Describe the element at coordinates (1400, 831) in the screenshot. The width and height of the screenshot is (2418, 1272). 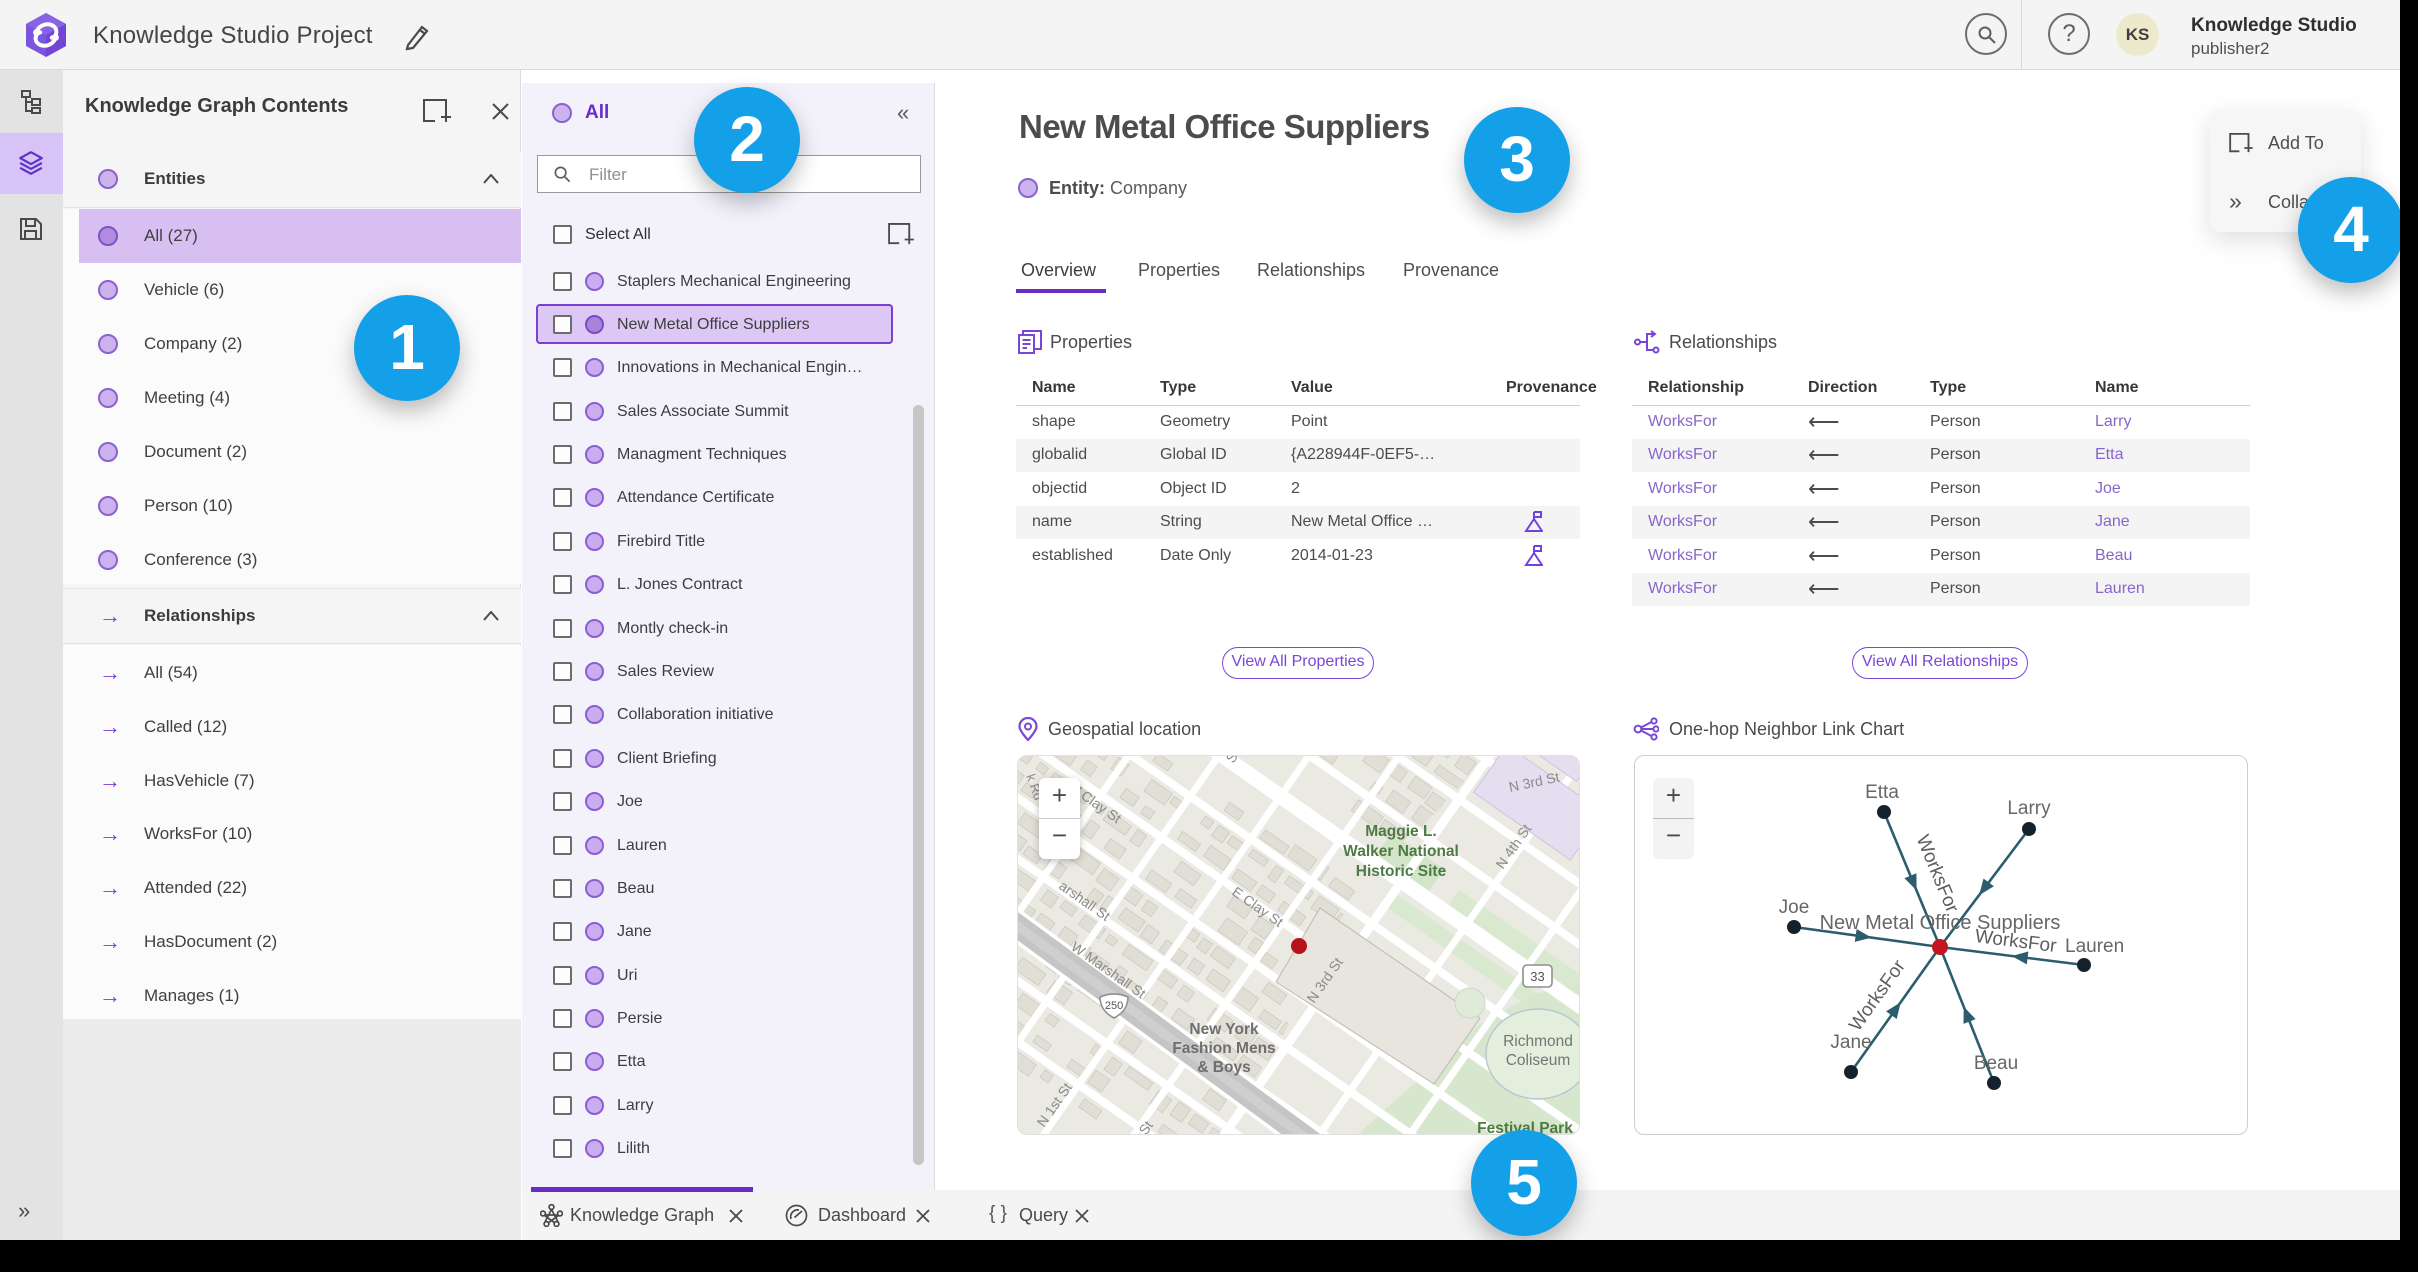
I see `svg-text: Maggie L.` at that location.